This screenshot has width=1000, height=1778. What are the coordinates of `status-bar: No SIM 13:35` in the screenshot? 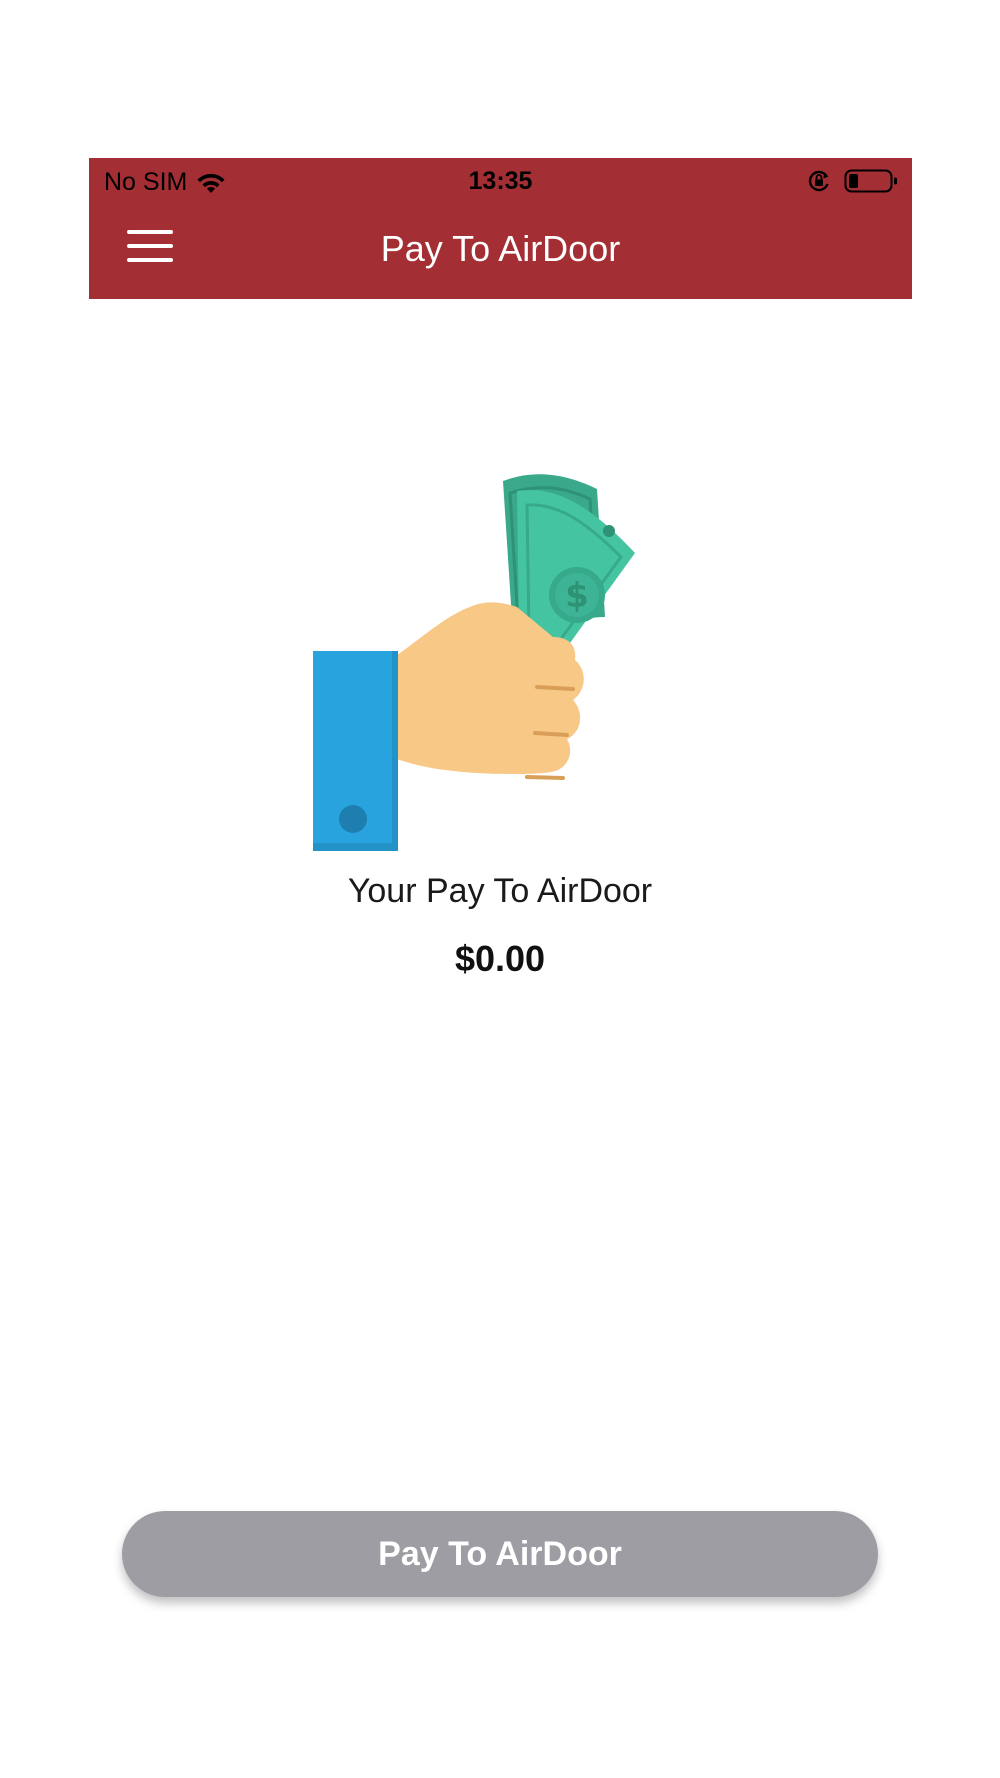 It's located at (500, 181).